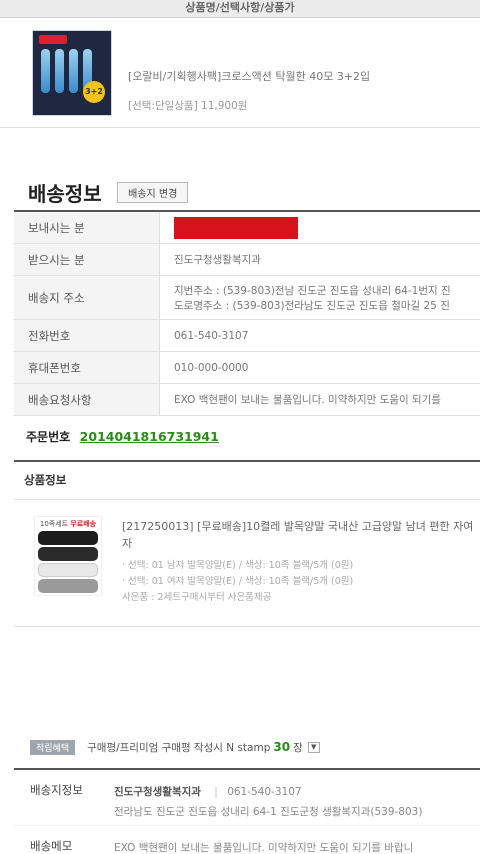 Image resolution: width=480 pixels, height=854 pixels. Describe the element at coordinates (264, 848) in the screenshot. I see `memo-value: EXO 백현팬이 보내는 물품입니다. 미약하지만 도움이 되기를 바랍니` at that location.